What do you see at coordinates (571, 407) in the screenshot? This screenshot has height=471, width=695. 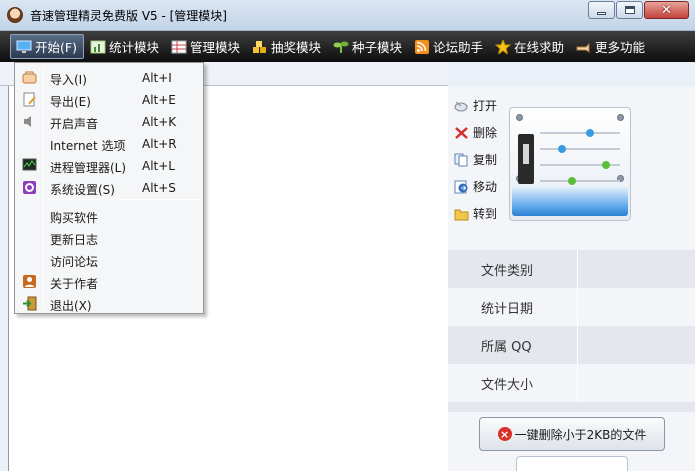 I see `info-row-spacer` at bounding box center [571, 407].